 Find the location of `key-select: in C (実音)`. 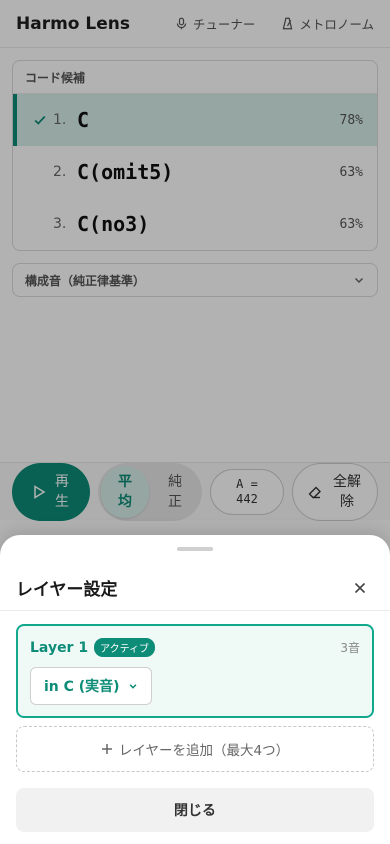

key-select: in C (実音) is located at coordinates (91, 686).